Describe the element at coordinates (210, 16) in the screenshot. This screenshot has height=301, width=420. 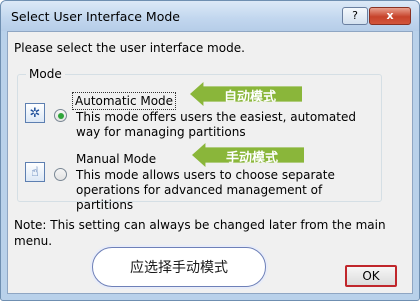
I see `title-bar: Select User Interface Mode ? x` at that location.